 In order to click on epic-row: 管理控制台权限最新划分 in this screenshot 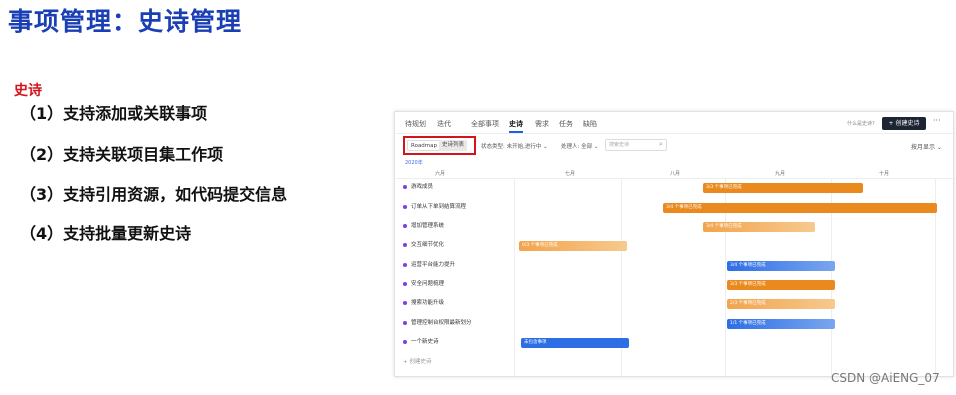, I will do `click(437, 323)`.